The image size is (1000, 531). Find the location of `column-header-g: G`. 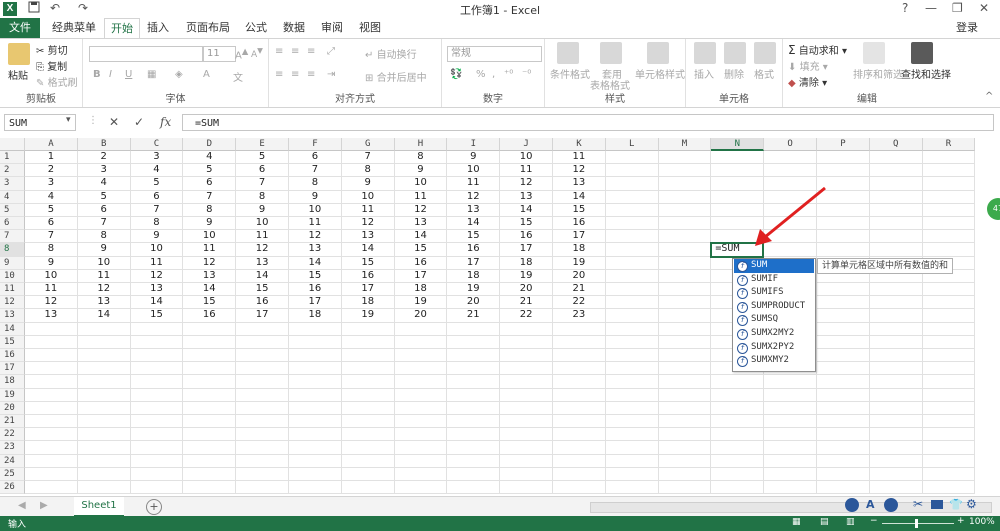

column-header-g: G is located at coordinates (368, 144).